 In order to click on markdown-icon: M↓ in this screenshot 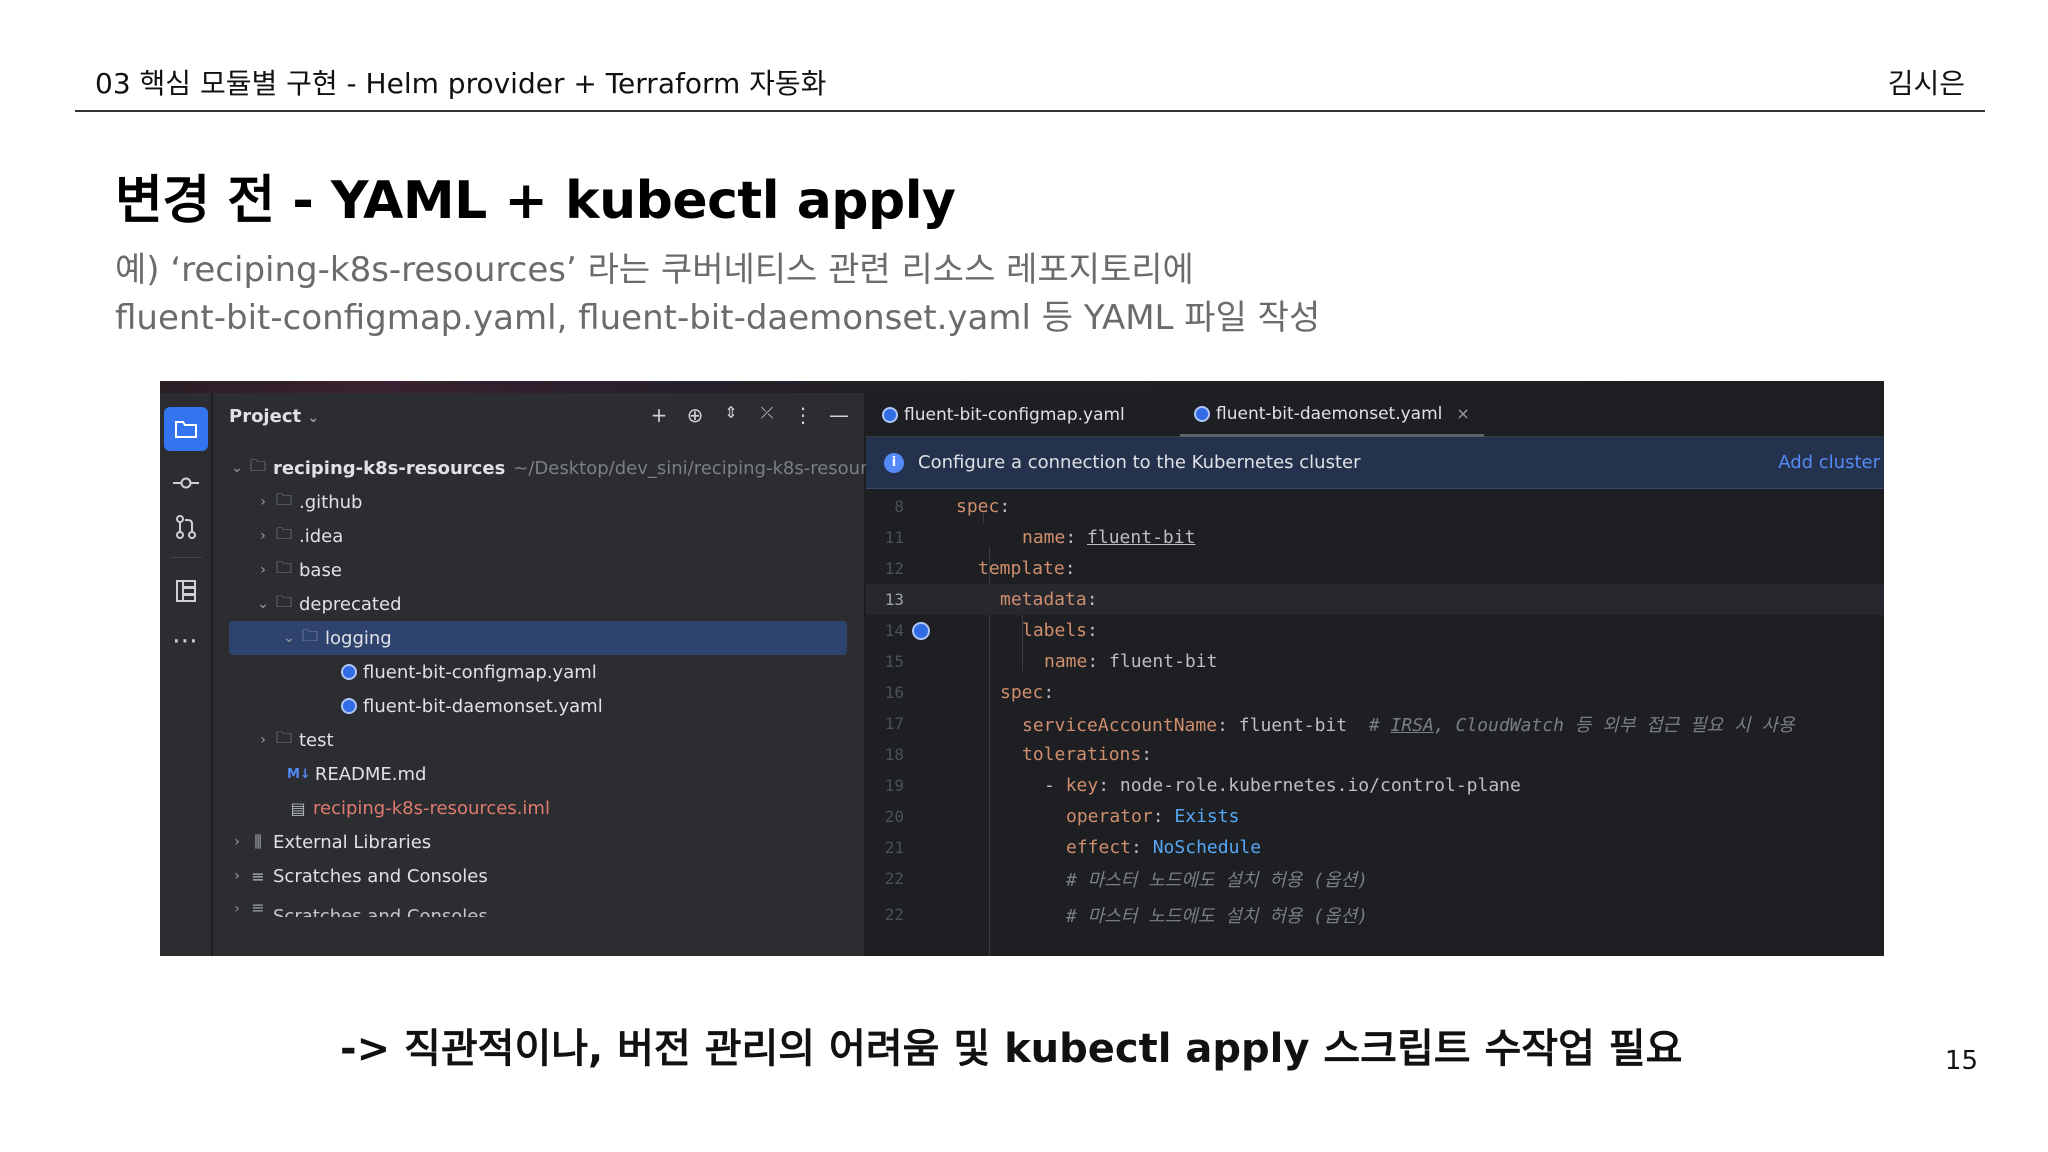, I will do `click(299, 774)`.